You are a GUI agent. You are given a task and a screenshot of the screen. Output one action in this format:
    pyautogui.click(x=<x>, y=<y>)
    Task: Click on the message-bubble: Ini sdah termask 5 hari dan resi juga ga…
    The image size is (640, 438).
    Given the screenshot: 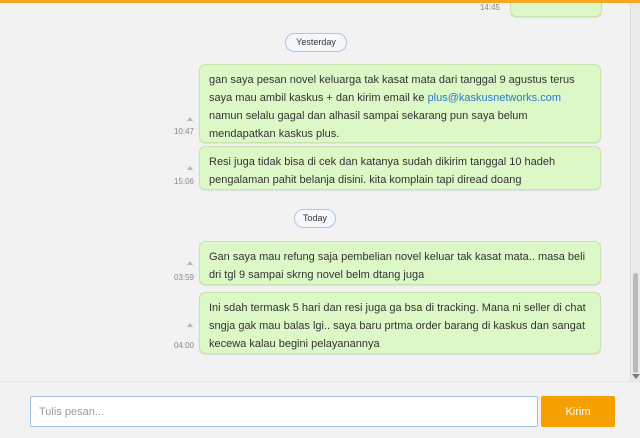 What is the action you would take?
    pyautogui.click(x=400, y=323)
    